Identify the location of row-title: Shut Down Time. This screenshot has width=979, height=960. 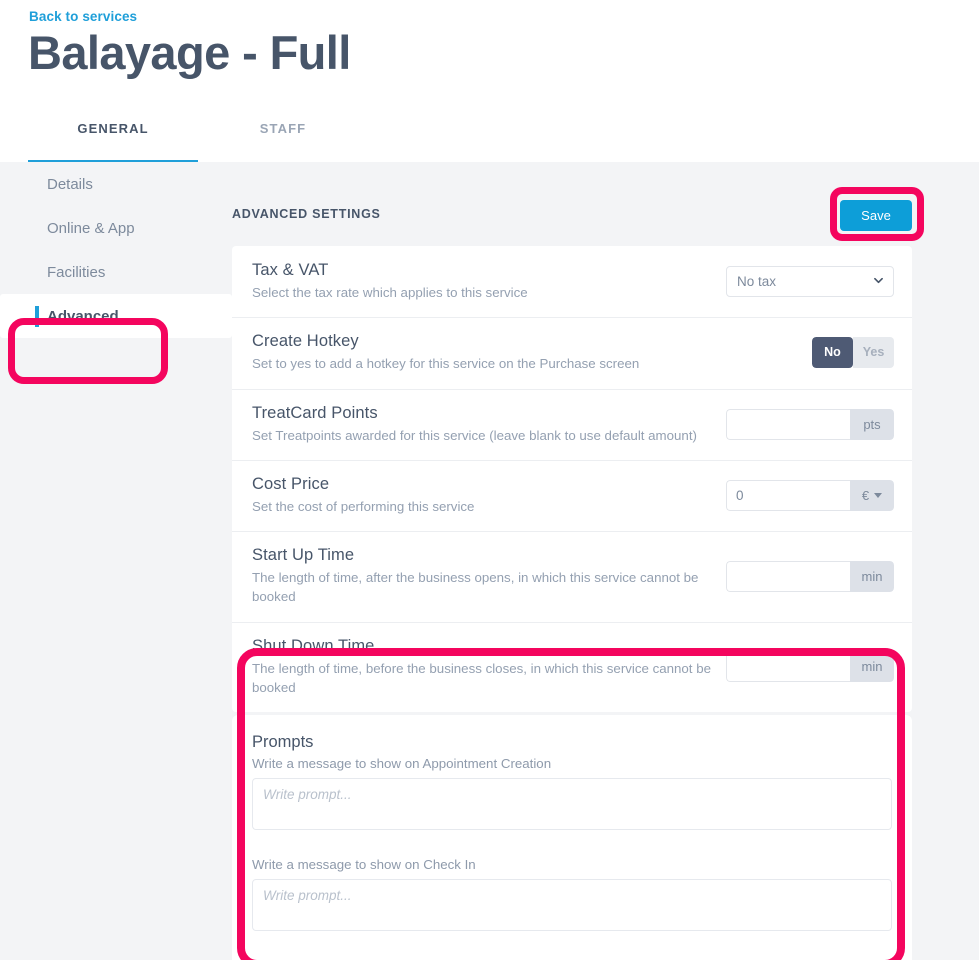
(313, 645).